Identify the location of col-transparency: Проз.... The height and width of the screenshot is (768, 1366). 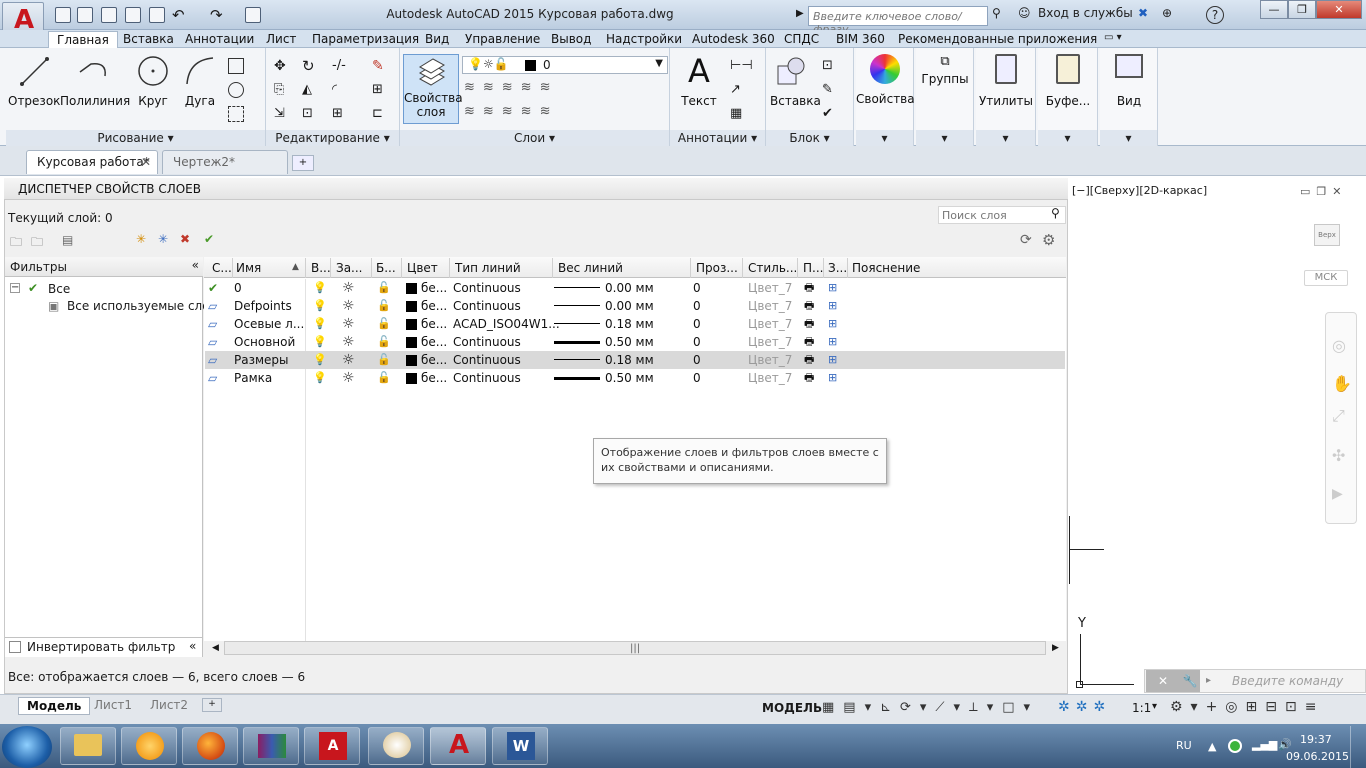
(718, 268).